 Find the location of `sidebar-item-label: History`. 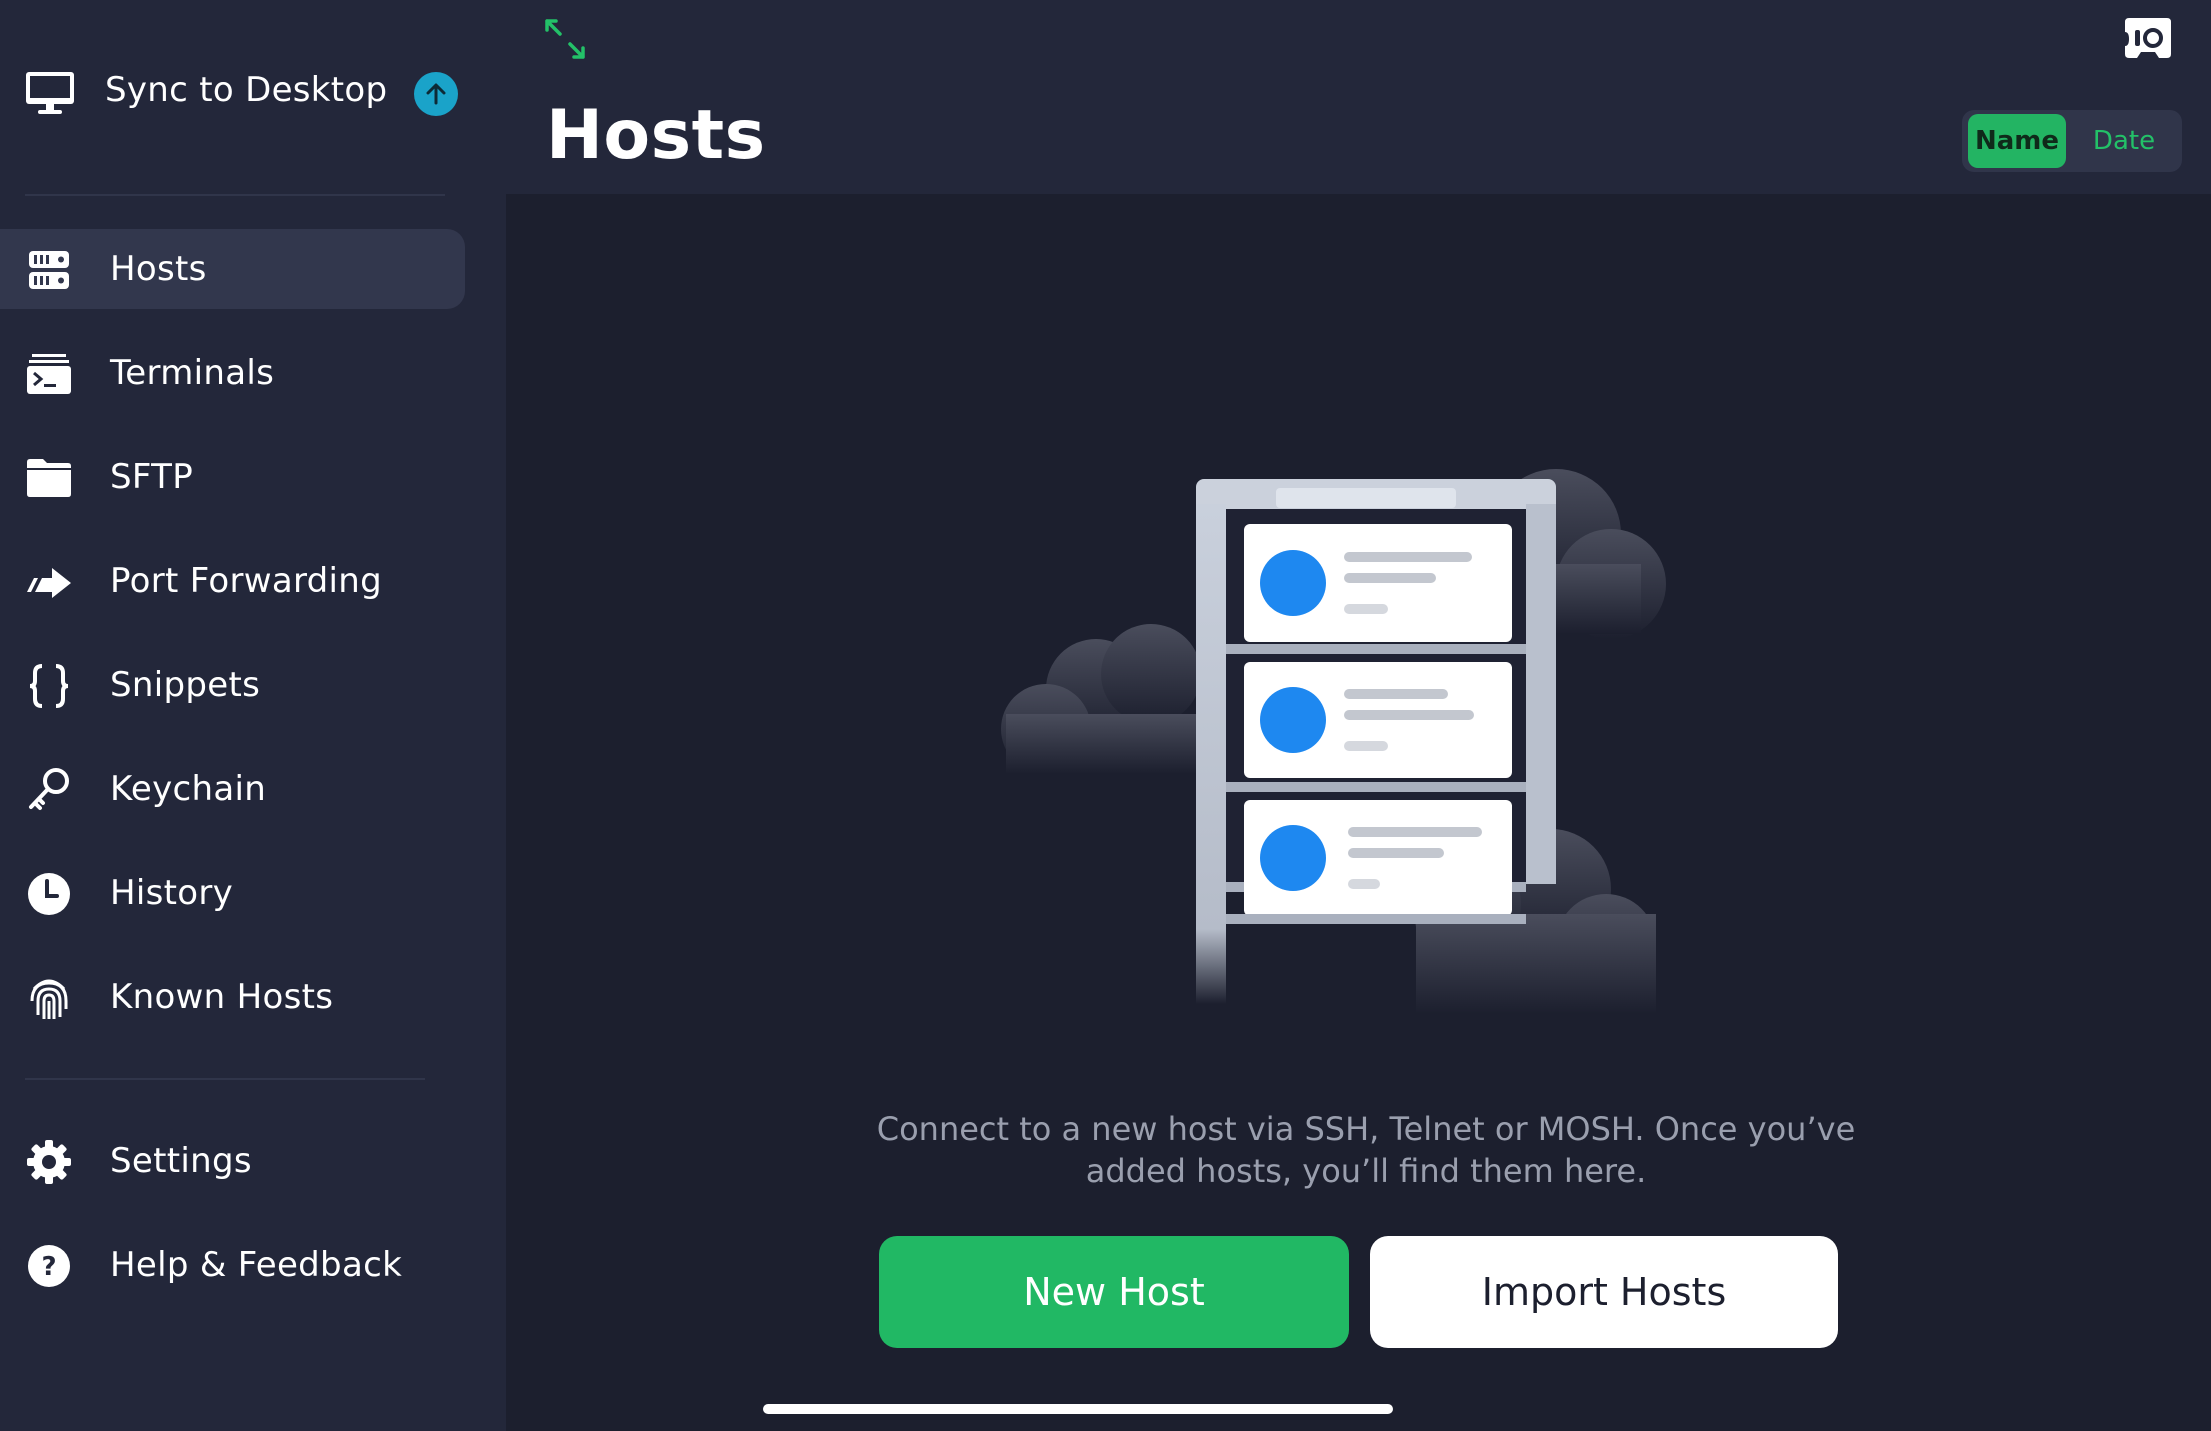

sidebar-item-label: History is located at coordinates (172, 893).